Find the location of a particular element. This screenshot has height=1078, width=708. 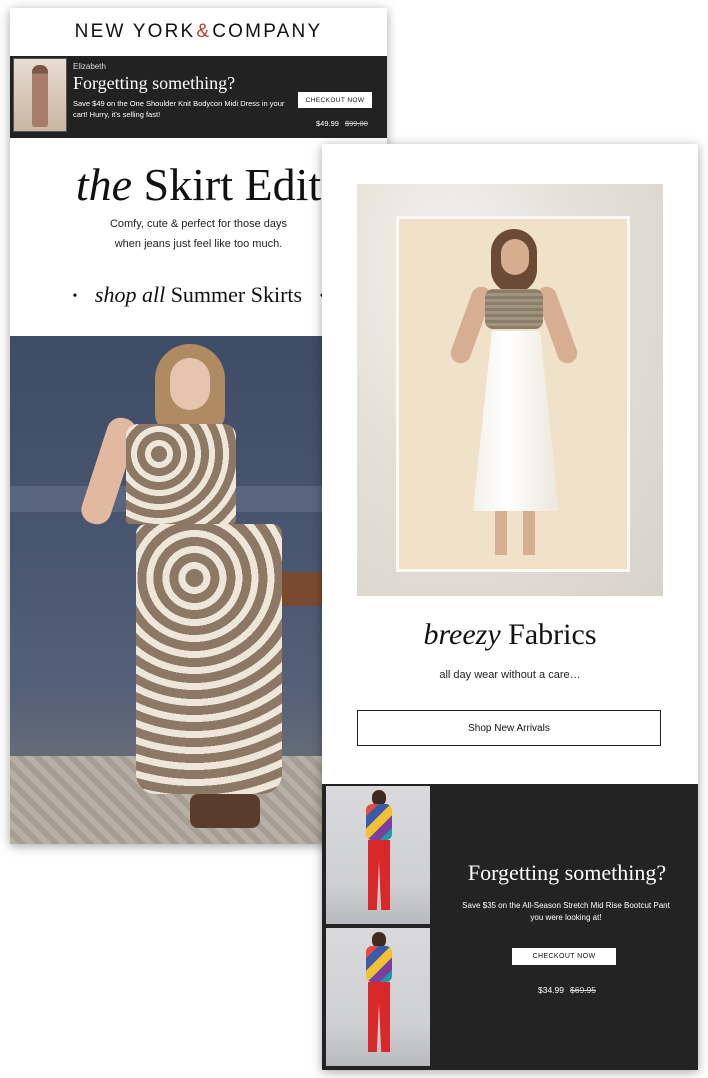

shop-new-arrivals-button: Shop New Arrivals is located at coordinates (509, 728).